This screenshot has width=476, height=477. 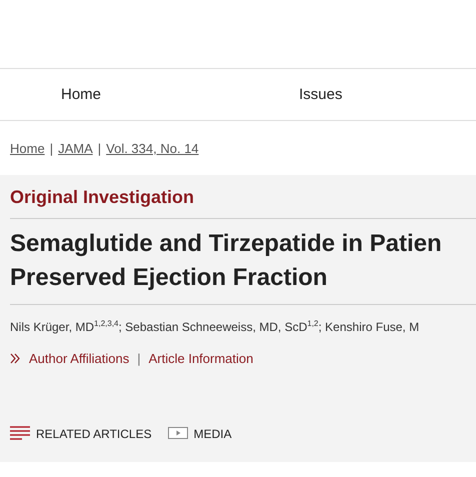 What do you see at coordinates (20, 433) in the screenshot?
I see `menu-icon` at bounding box center [20, 433].